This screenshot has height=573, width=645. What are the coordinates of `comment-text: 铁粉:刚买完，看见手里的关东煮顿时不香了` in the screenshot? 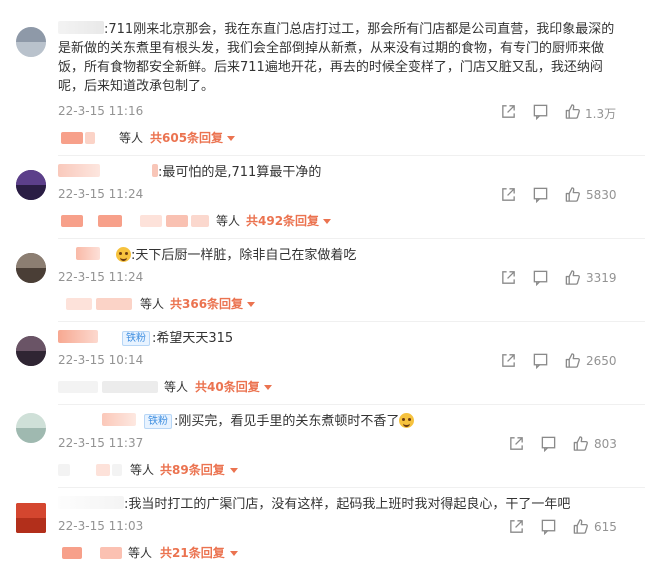 It's located at (338, 421).